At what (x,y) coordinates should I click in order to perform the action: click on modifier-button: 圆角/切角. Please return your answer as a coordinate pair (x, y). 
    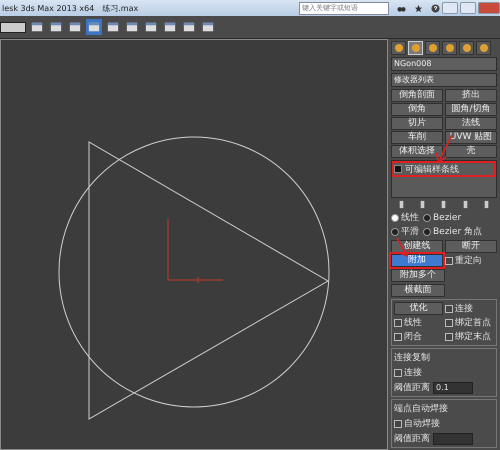
    Looking at the image, I should click on (471, 109).